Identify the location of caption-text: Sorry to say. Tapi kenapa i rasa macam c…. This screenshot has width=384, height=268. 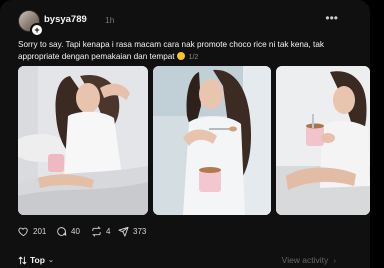
(171, 50).